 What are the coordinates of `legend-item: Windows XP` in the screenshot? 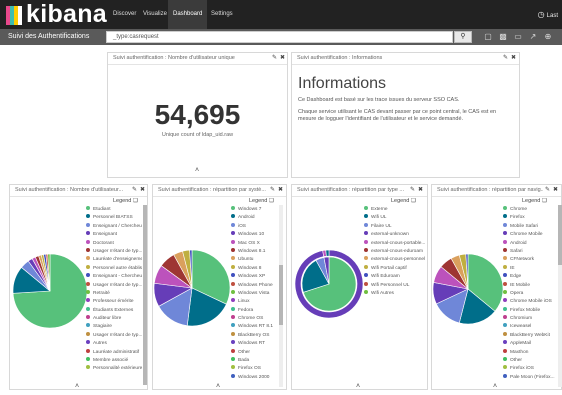 It's located at (255, 277).